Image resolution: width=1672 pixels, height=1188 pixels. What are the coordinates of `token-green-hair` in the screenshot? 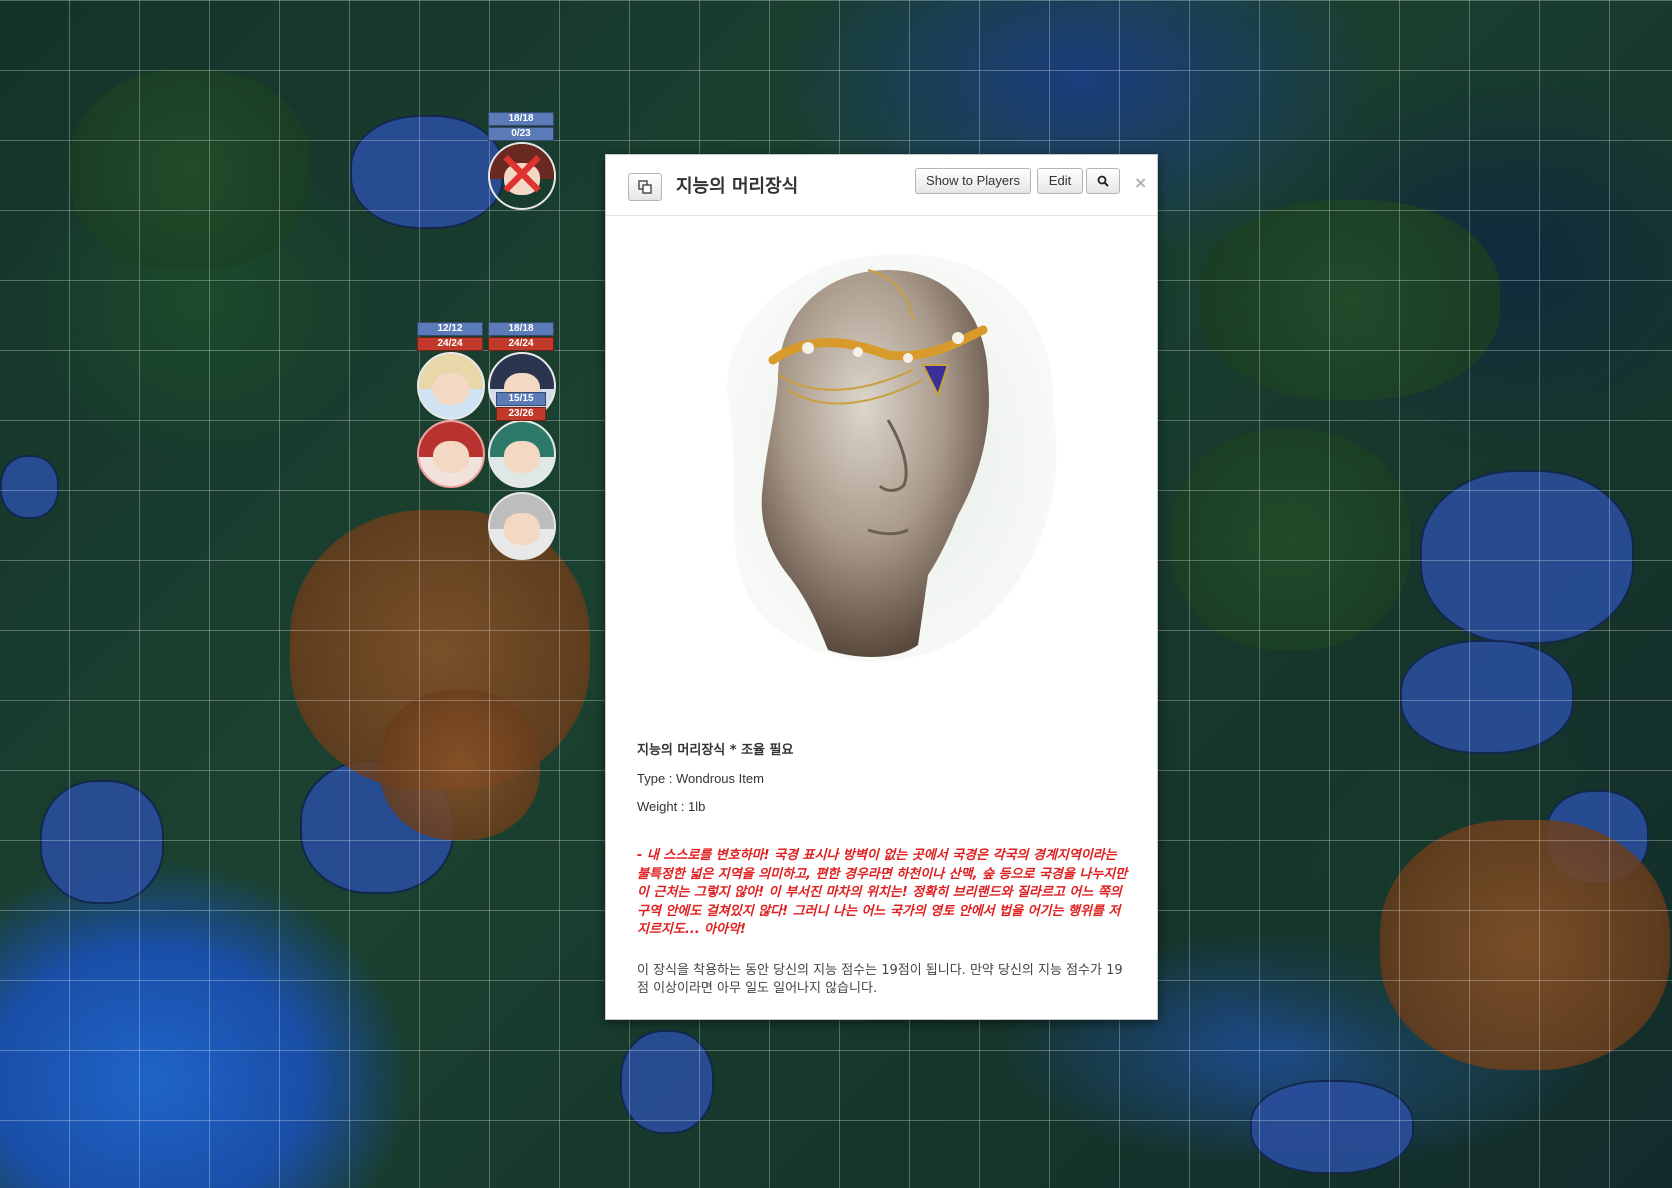 It's located at (522, 454).